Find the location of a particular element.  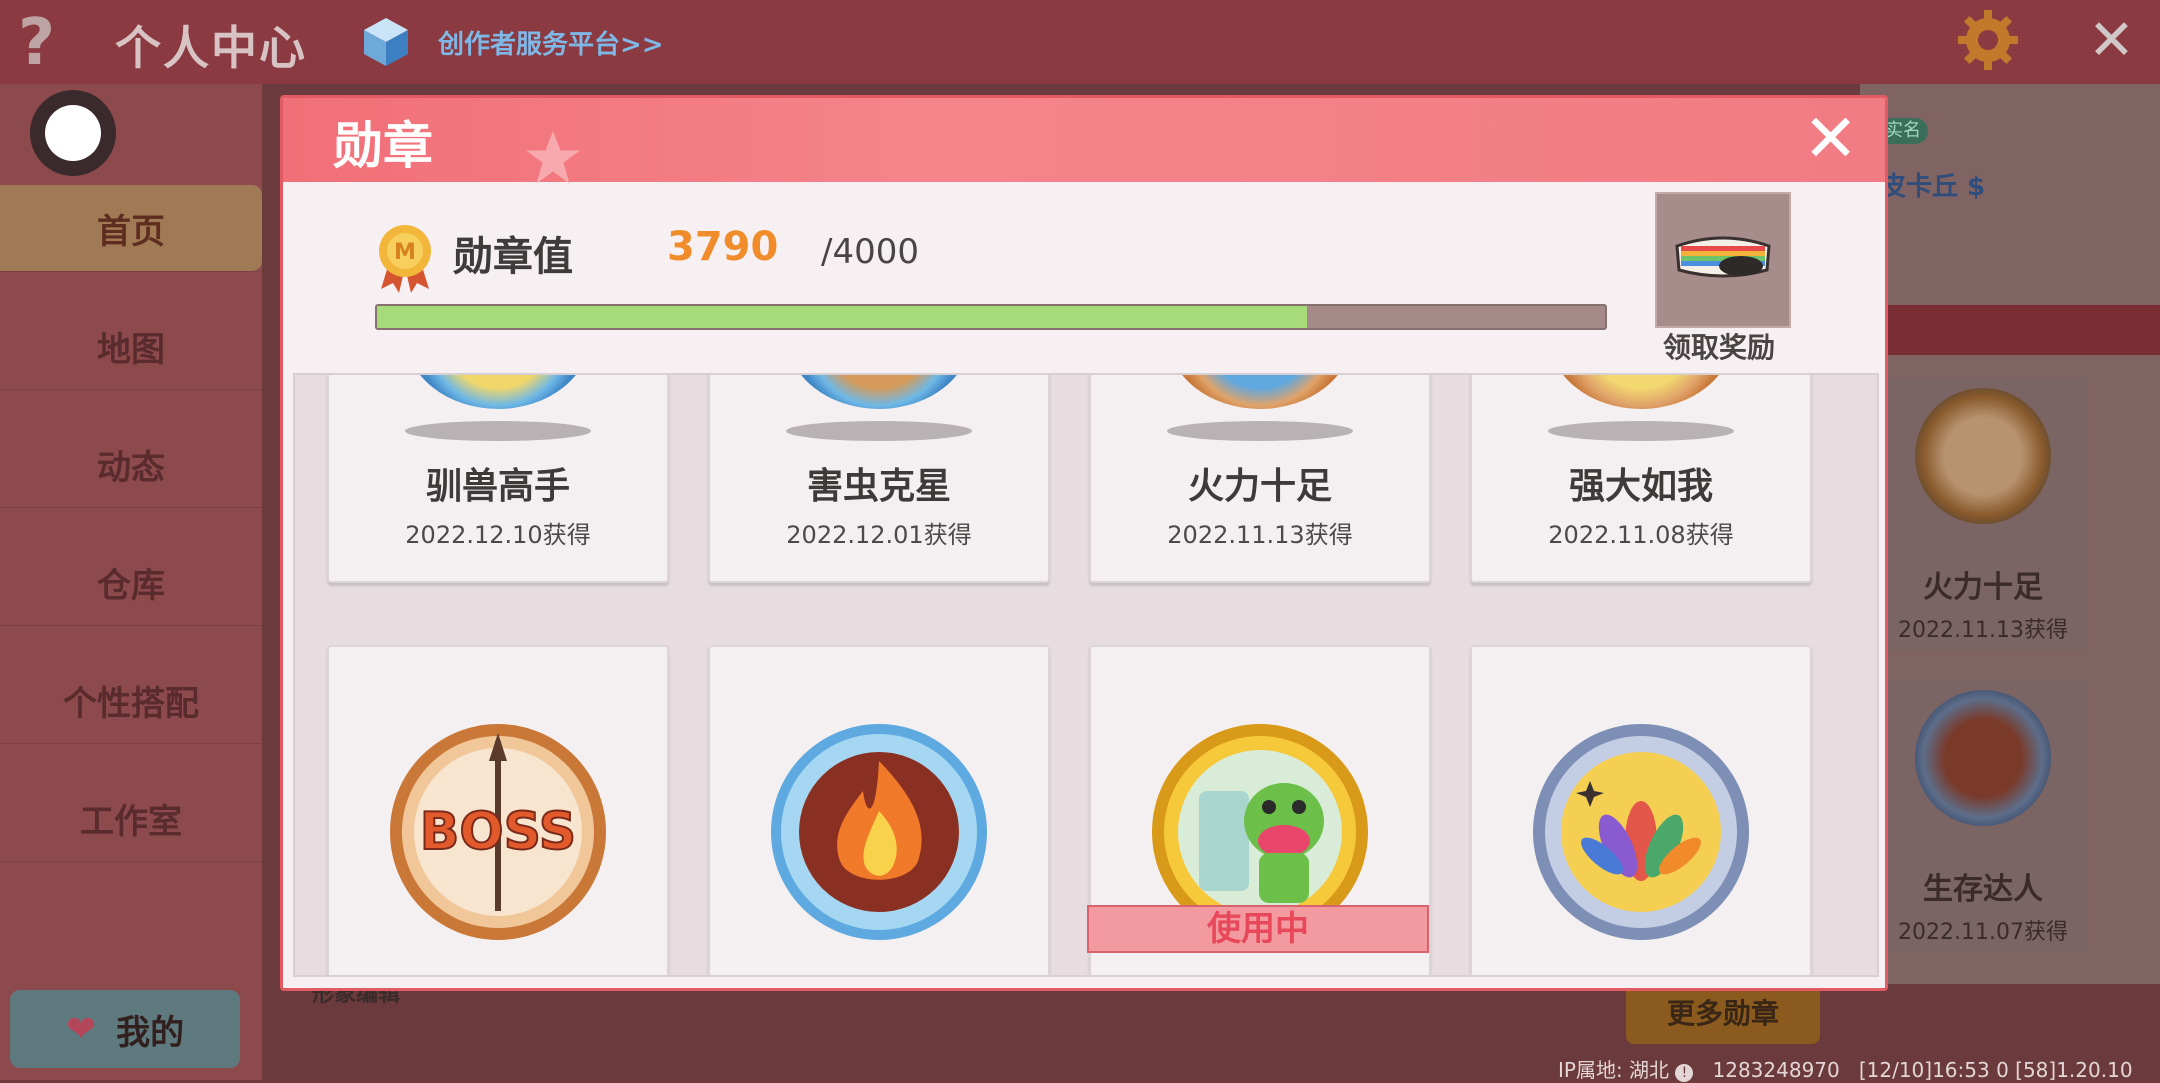

dialog-header is located at coordinates (1084, 141).